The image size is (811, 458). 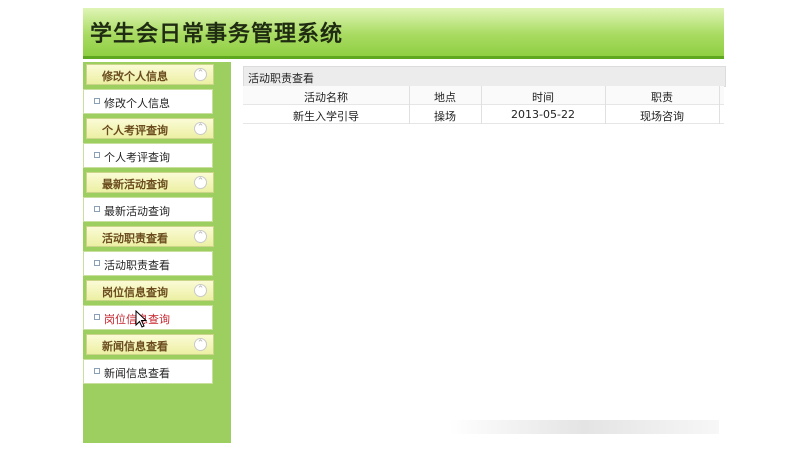 What do you see at coordinates (135, 346) in the screenshot?
I see `sidebar-group-label: 新闻信息查看` at bounding box center [135, 346].